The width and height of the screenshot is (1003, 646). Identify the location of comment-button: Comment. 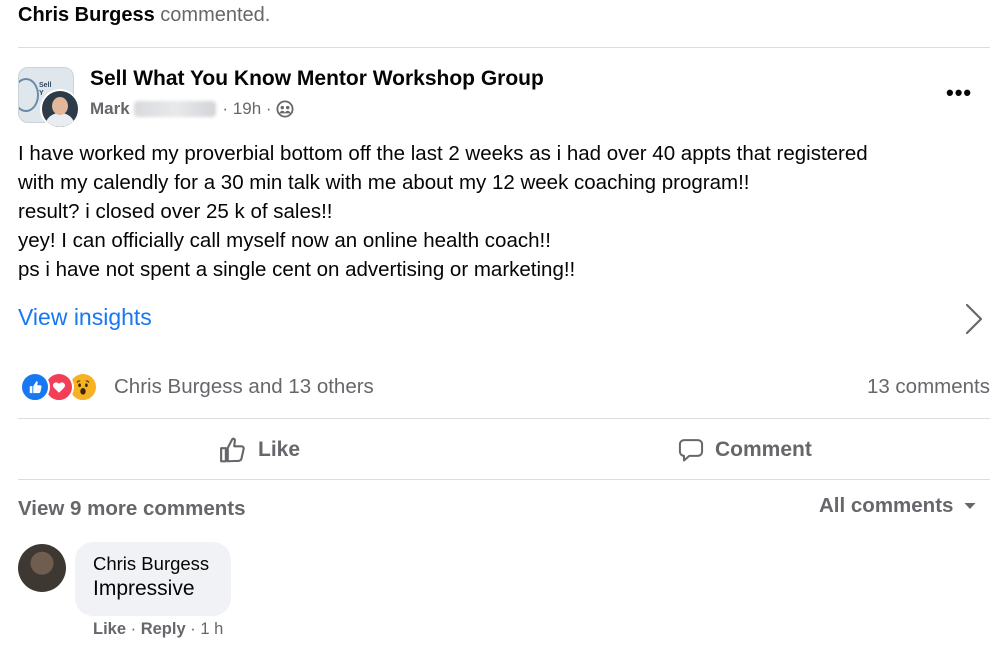
(744, 450).